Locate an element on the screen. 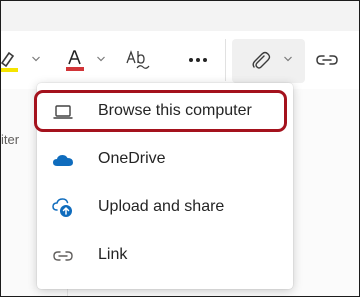 This screenshot has width=360, height=297. more-options-button is located at coordinates (198, 60).